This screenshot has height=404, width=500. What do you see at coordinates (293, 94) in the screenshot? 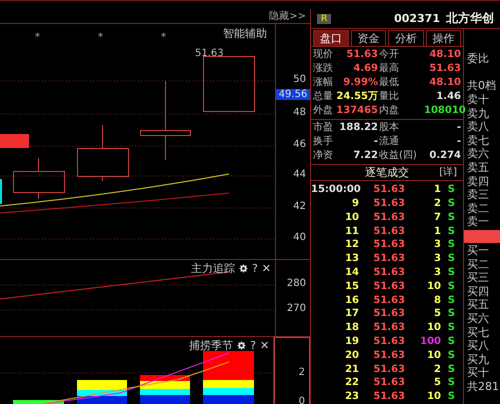
I see `current-price-tag: 49.56` at bounding box center [293, 94].